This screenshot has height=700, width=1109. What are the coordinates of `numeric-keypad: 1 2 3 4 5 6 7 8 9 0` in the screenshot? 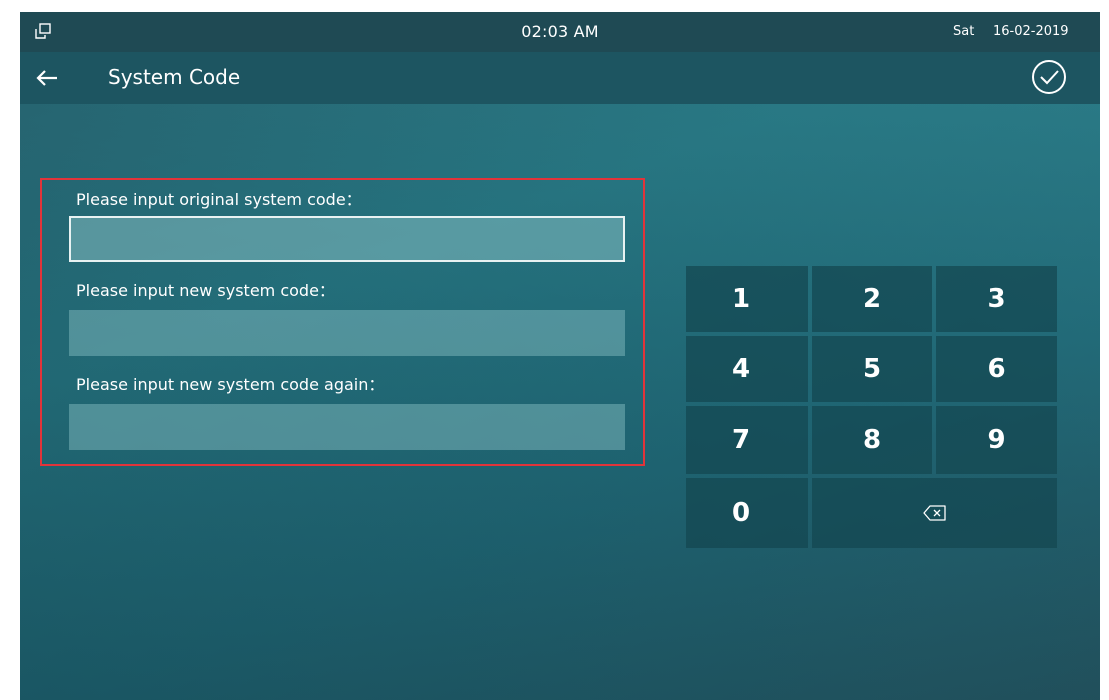 It's located at (871, 407).